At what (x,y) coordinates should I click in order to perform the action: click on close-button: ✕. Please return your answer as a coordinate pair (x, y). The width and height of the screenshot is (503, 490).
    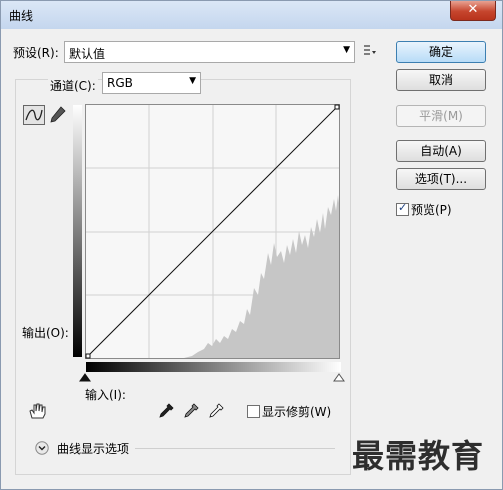
    Looking at the image, I should click on (473, 11).